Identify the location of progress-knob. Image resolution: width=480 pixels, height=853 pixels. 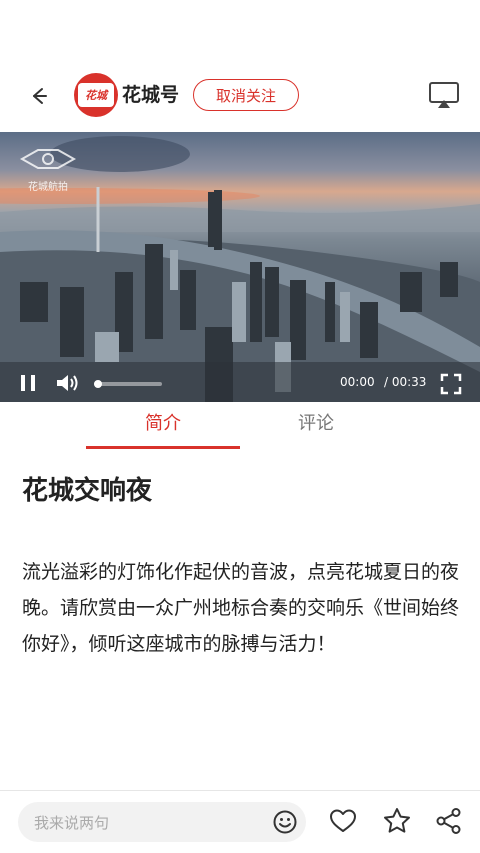
(98, 384).